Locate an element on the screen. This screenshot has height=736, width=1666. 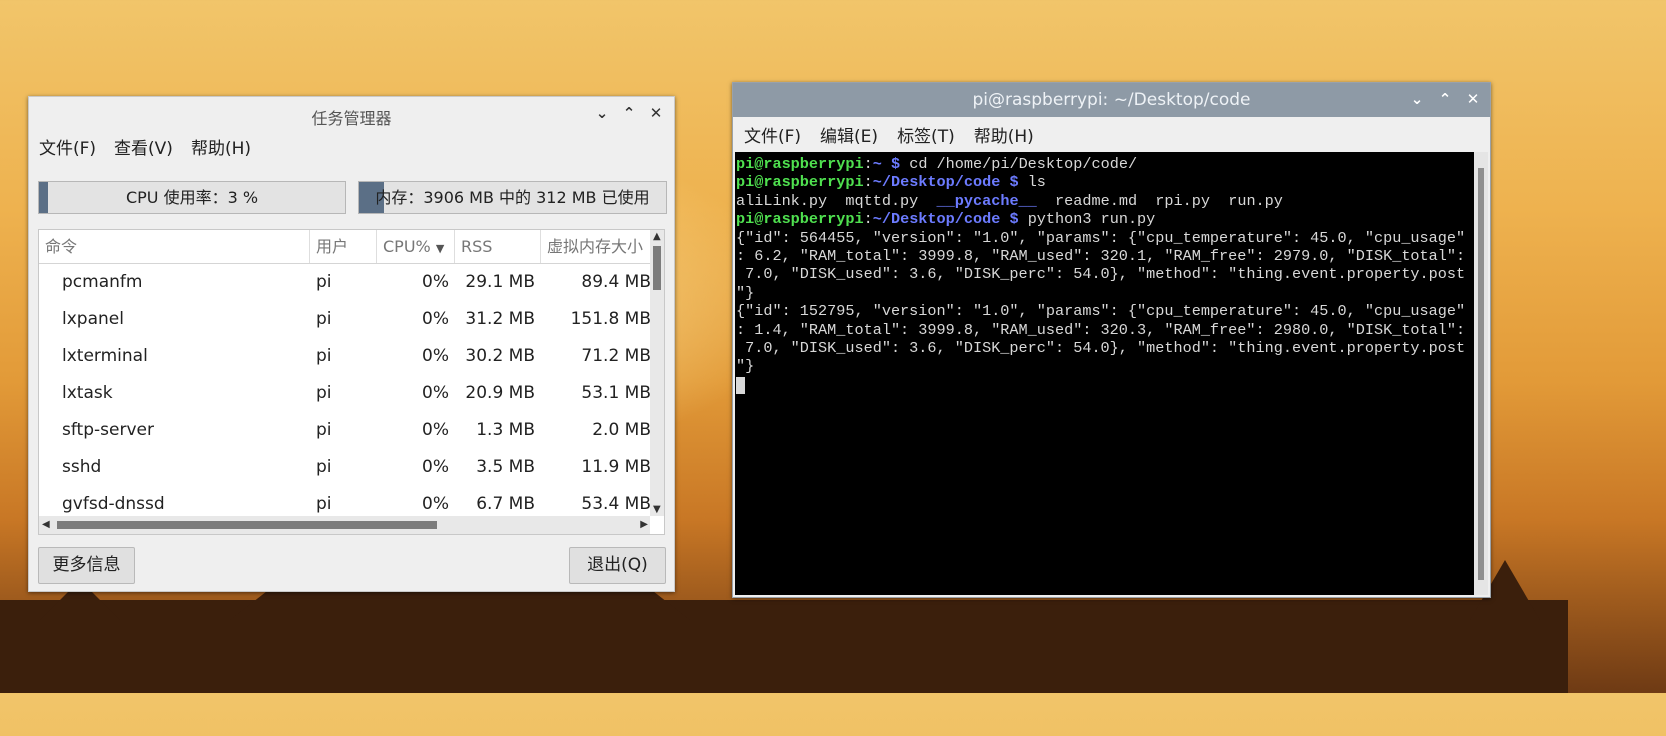
table-row: pcmanfm pi 0% 29.1 MB 89.4 MB is located at coordinates (351, 282).